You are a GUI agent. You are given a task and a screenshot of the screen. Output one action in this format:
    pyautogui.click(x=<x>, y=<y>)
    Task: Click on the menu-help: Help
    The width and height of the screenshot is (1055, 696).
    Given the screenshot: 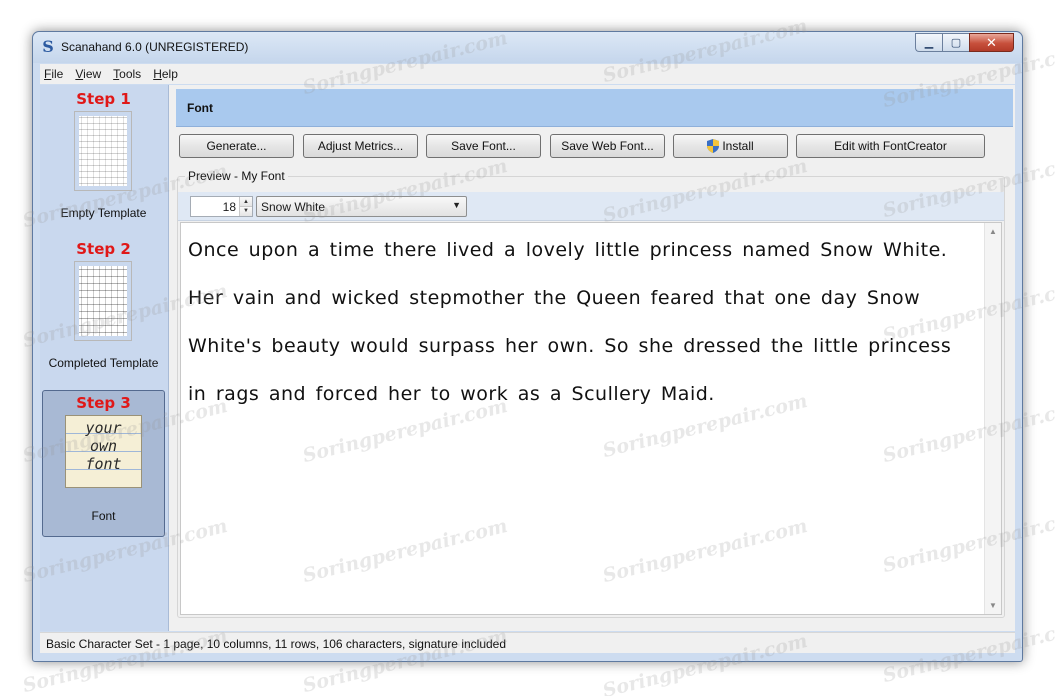 What is the action you would take?
    pyautogui.click(x=165, y=74)
    